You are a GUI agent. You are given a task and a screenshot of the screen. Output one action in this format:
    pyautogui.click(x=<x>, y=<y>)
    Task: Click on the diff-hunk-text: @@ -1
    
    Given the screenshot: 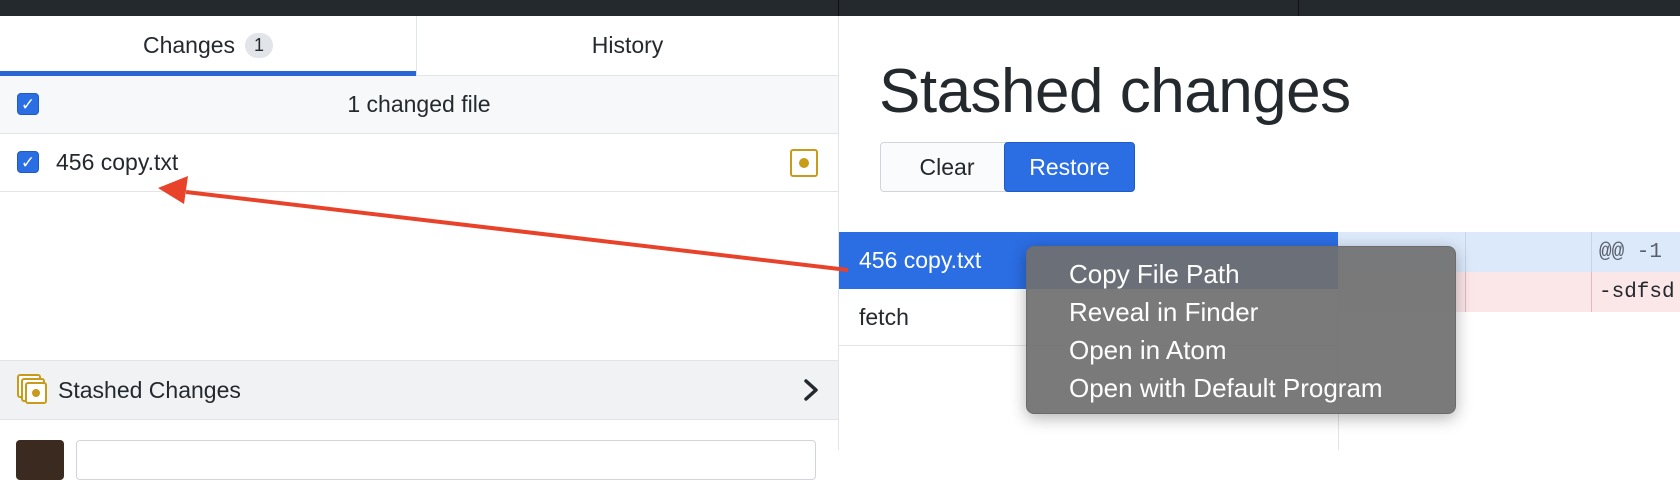 What is the action you would take?
    pyautogui.click(x=1631, y=252)
    